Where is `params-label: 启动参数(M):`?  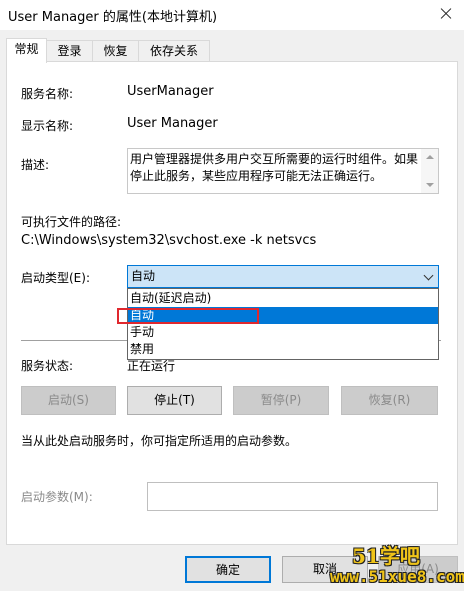 params-label: 启动参数(M): is located at coordinates (57, 497).